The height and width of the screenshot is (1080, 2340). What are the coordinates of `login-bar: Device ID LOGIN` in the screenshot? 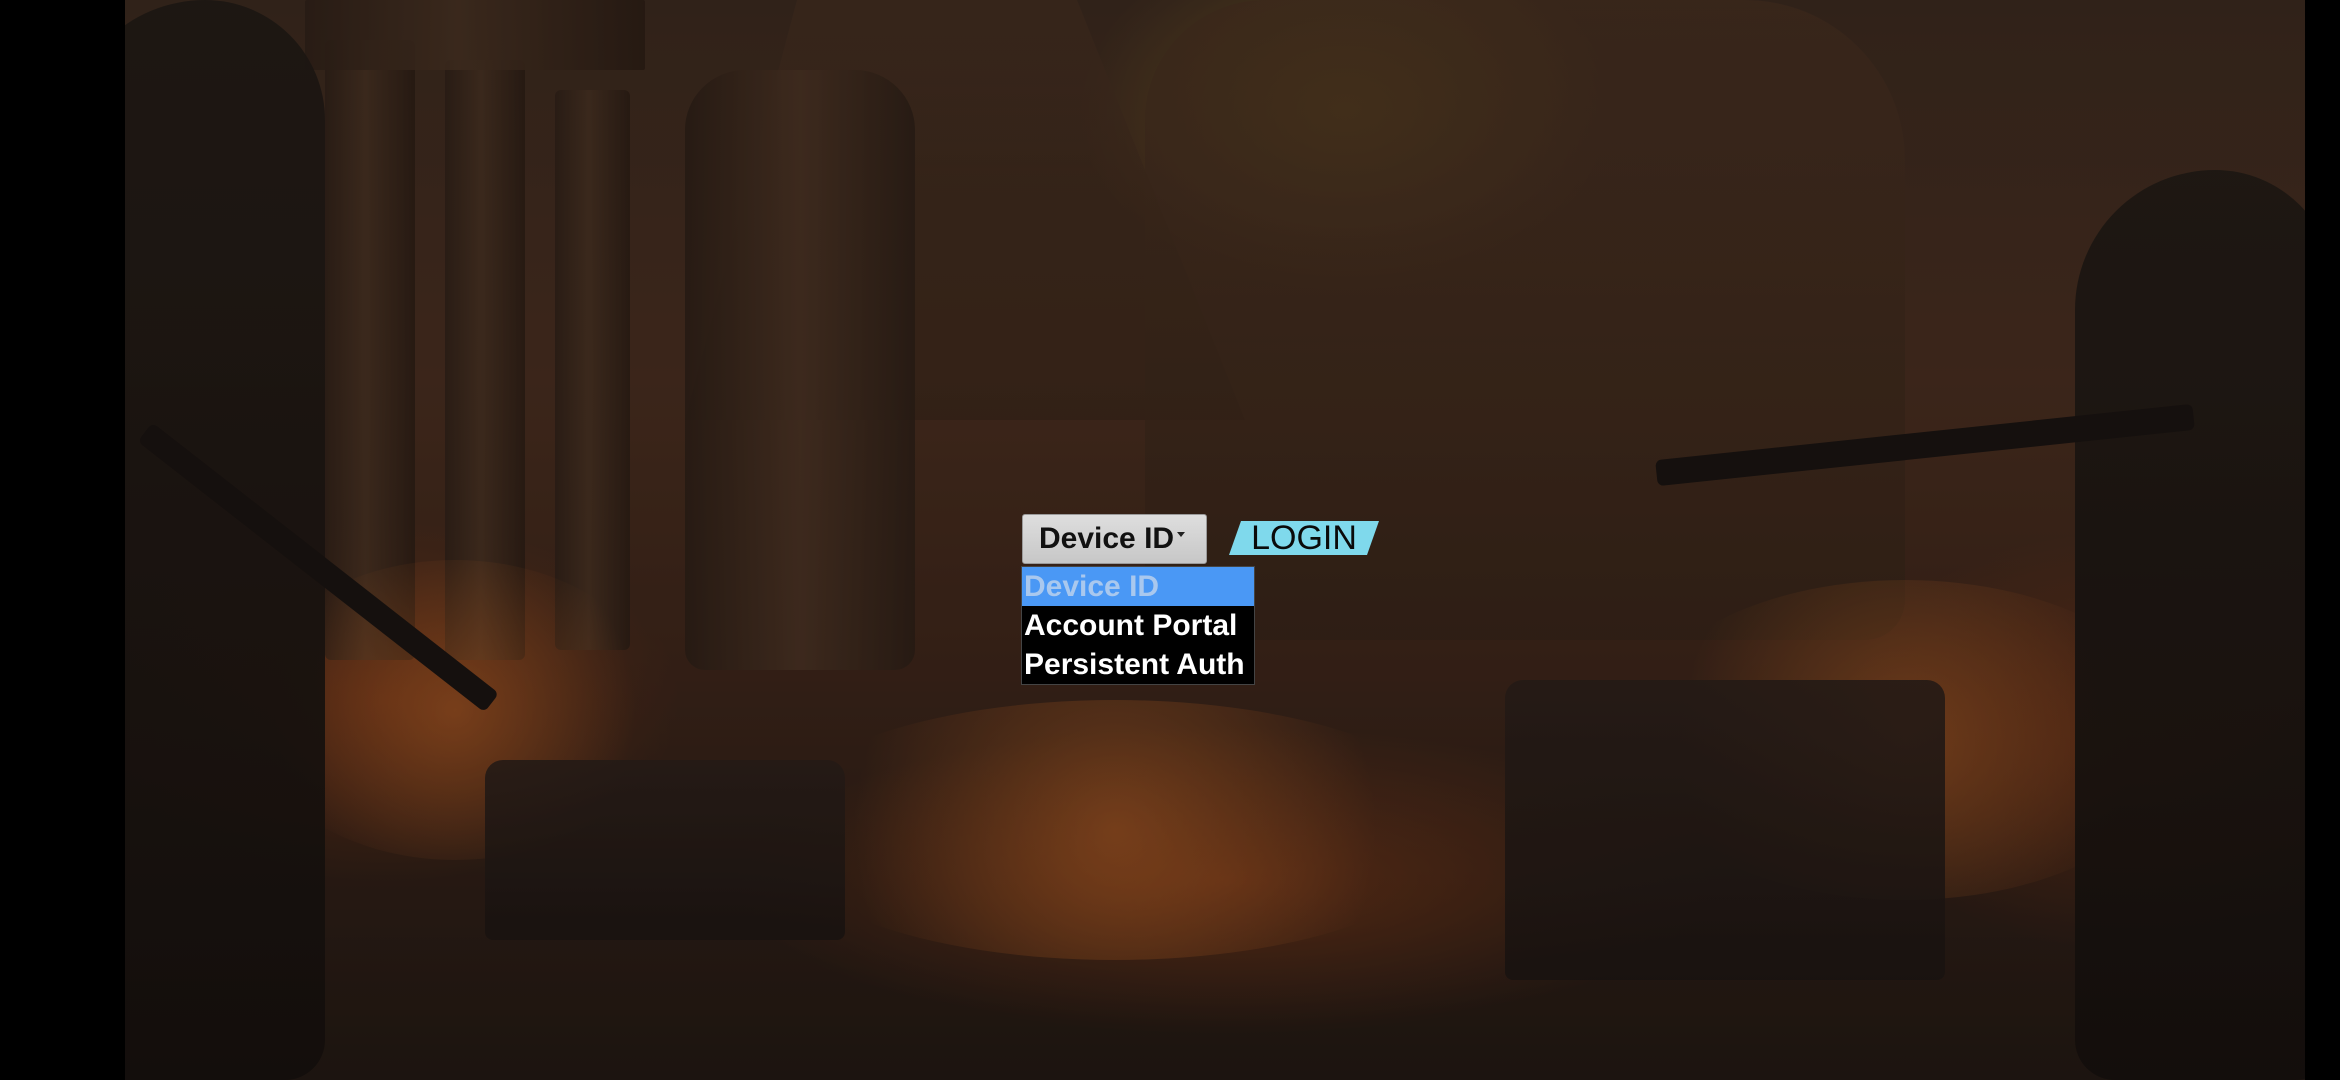 It's located at (1232, 539).